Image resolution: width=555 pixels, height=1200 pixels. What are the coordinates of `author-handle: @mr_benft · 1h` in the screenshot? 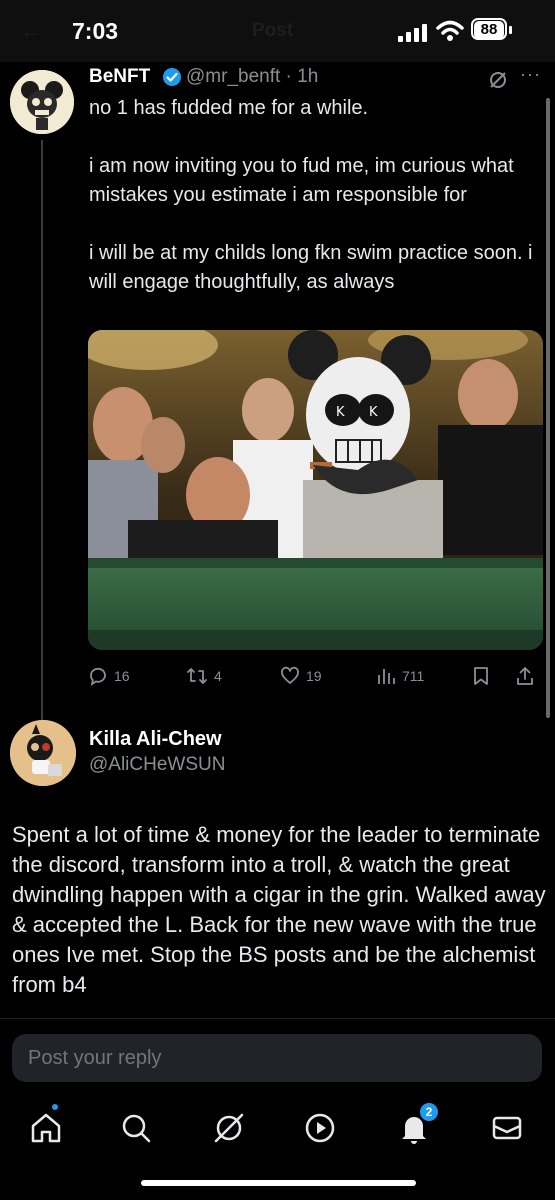 It's located at (252, 77).